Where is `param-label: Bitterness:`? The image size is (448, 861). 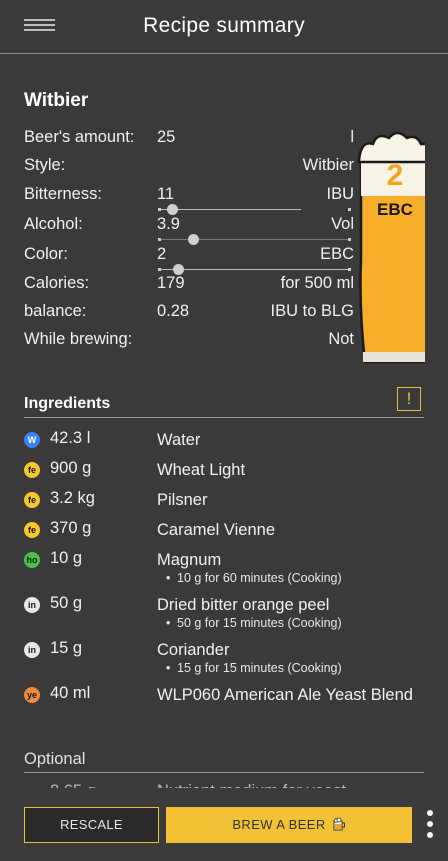
param-label: Bitterness: is located at coordinates (63, 194).